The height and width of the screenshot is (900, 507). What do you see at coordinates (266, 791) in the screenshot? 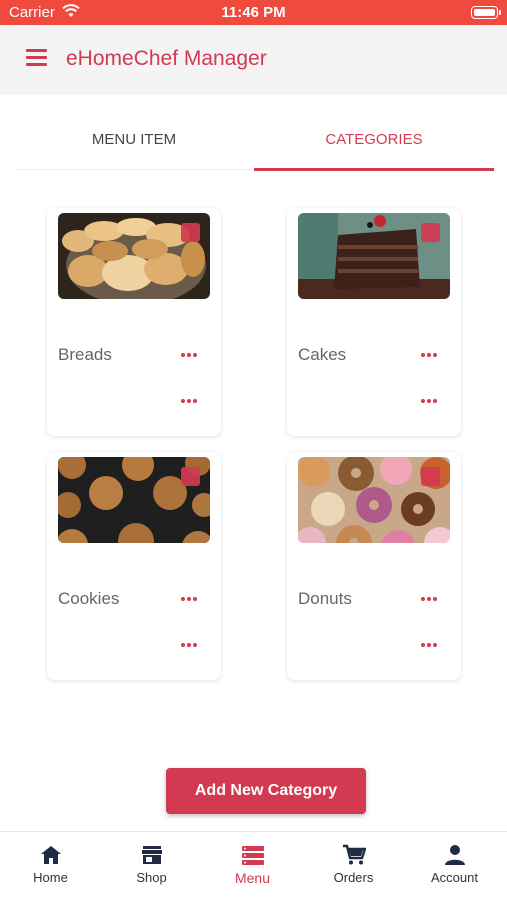
I see `add-new-category-button: Add New Category` at bounding box center [266, 791].